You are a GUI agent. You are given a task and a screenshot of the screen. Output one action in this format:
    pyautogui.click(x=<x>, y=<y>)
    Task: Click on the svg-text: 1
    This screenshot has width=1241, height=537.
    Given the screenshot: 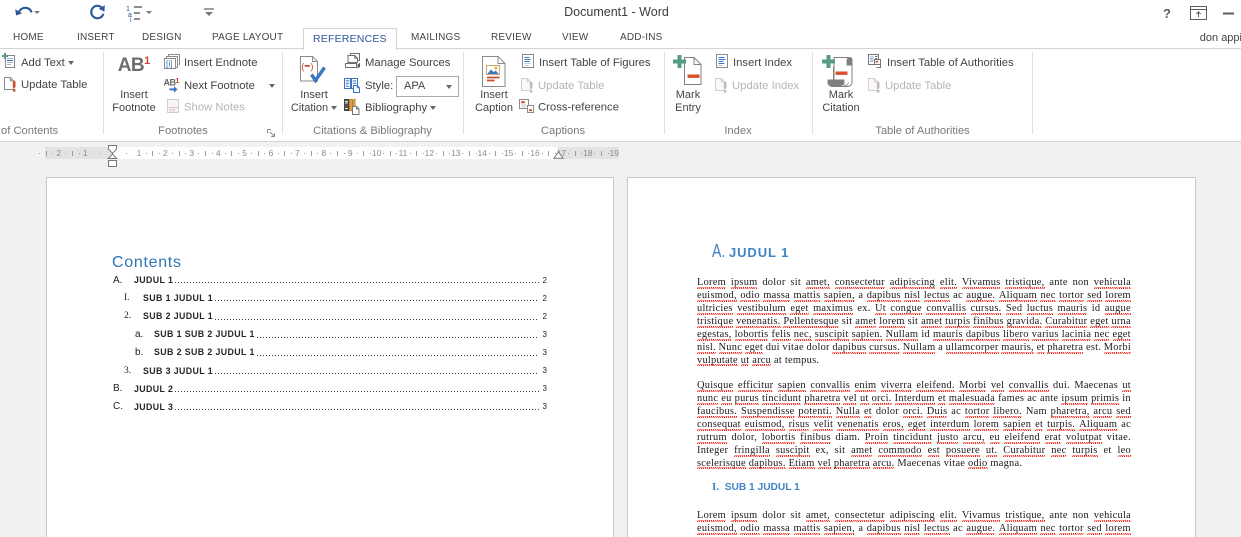 What is the action you would take?
    pyautogui.click(x=177, y=80)
    